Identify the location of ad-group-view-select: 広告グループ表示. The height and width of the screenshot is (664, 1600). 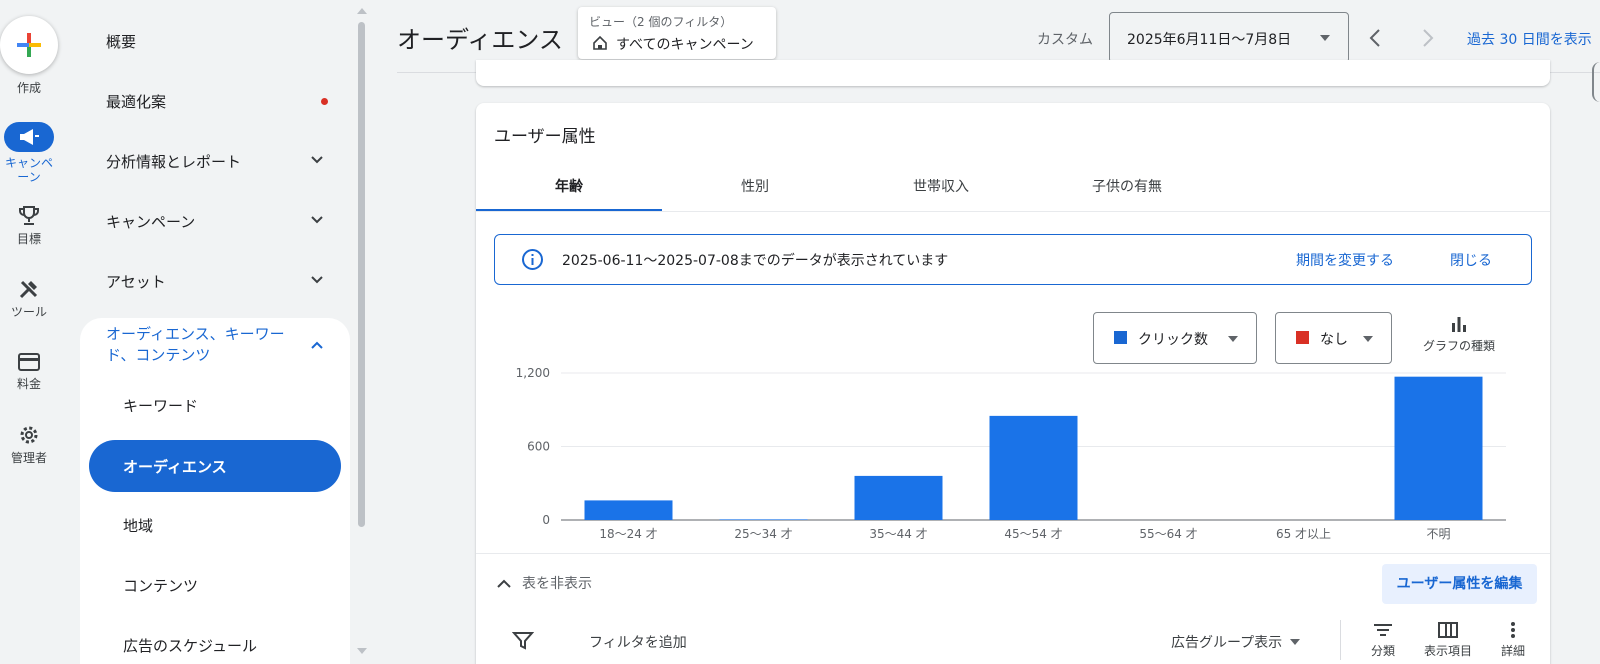
(1236, 642).